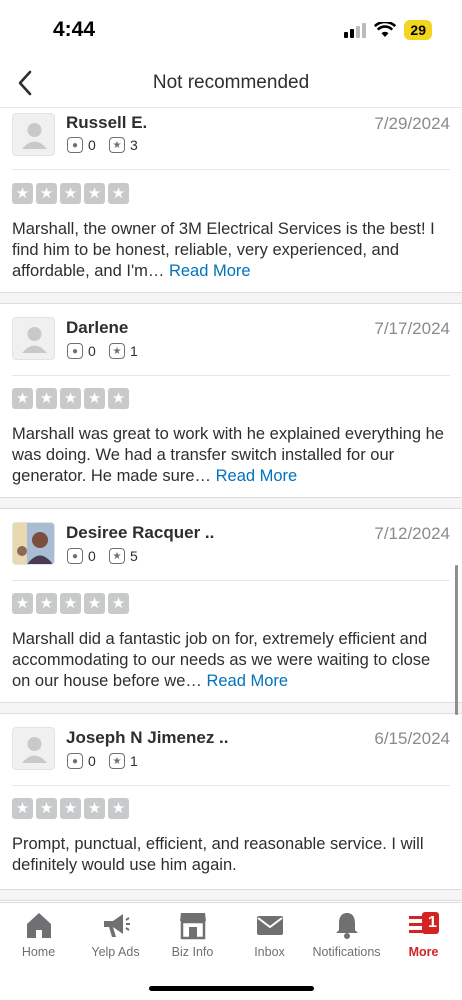 This screenshot has height=1000, width=462. I want to click on tab-biz-info: Biz Info, so click(192, 934).